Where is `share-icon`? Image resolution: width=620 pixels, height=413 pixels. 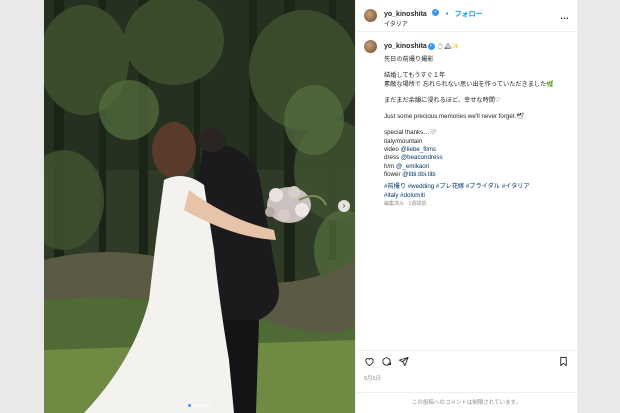 share-icon is located at coordinates (403, 361).